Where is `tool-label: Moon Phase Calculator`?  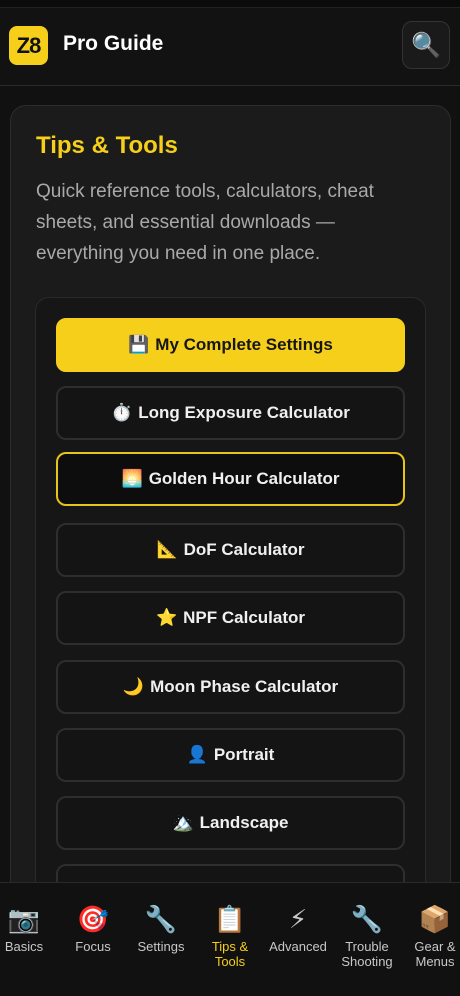
tool-label: Moon Phase Calculator is located at coordinates (244, 686).